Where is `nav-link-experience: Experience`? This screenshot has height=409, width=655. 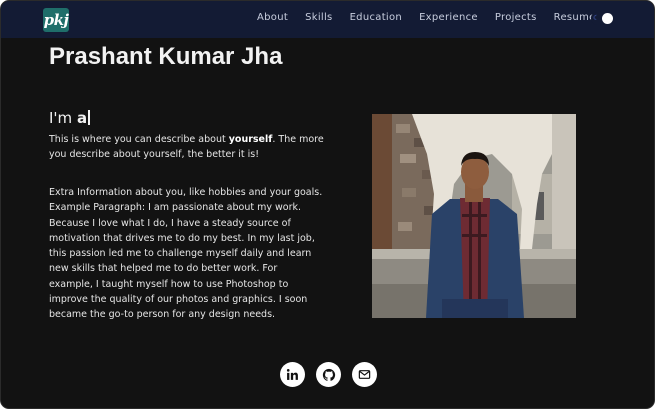 nav-link-experience: Experience is located at coordinates (448, 17).